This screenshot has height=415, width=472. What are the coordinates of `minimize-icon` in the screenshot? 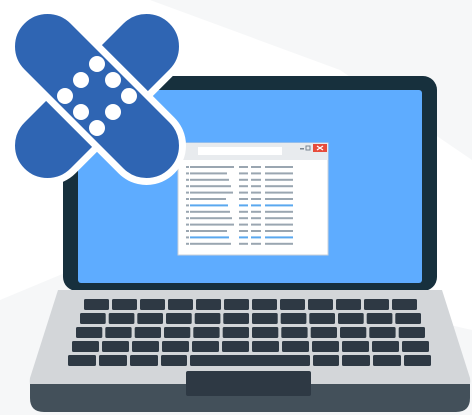 It's located at (302, 149).